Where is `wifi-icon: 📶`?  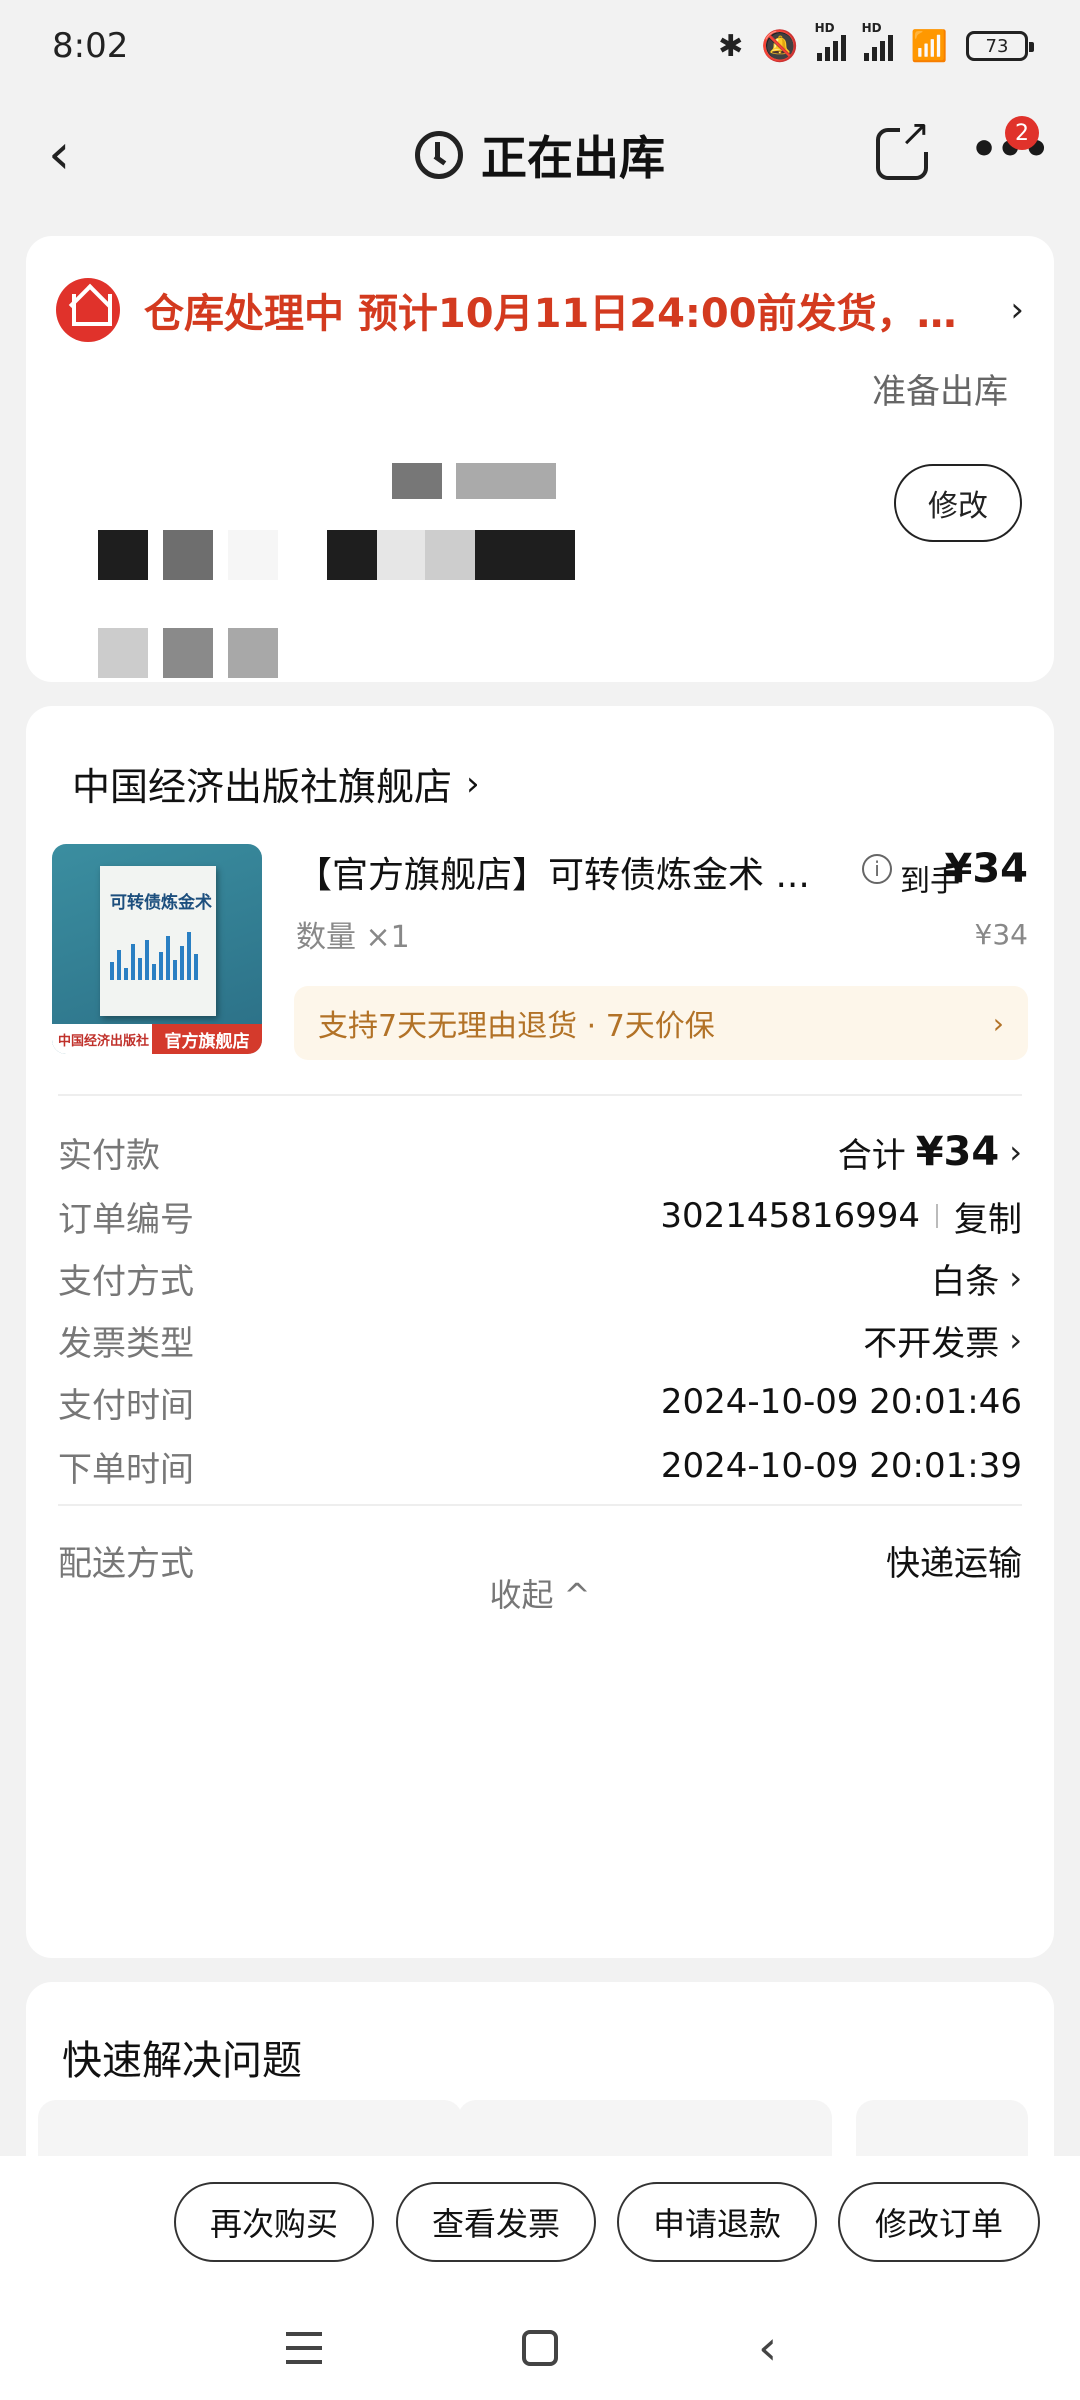
wifi-icon: 📶 is located at coordinates (929, 46).